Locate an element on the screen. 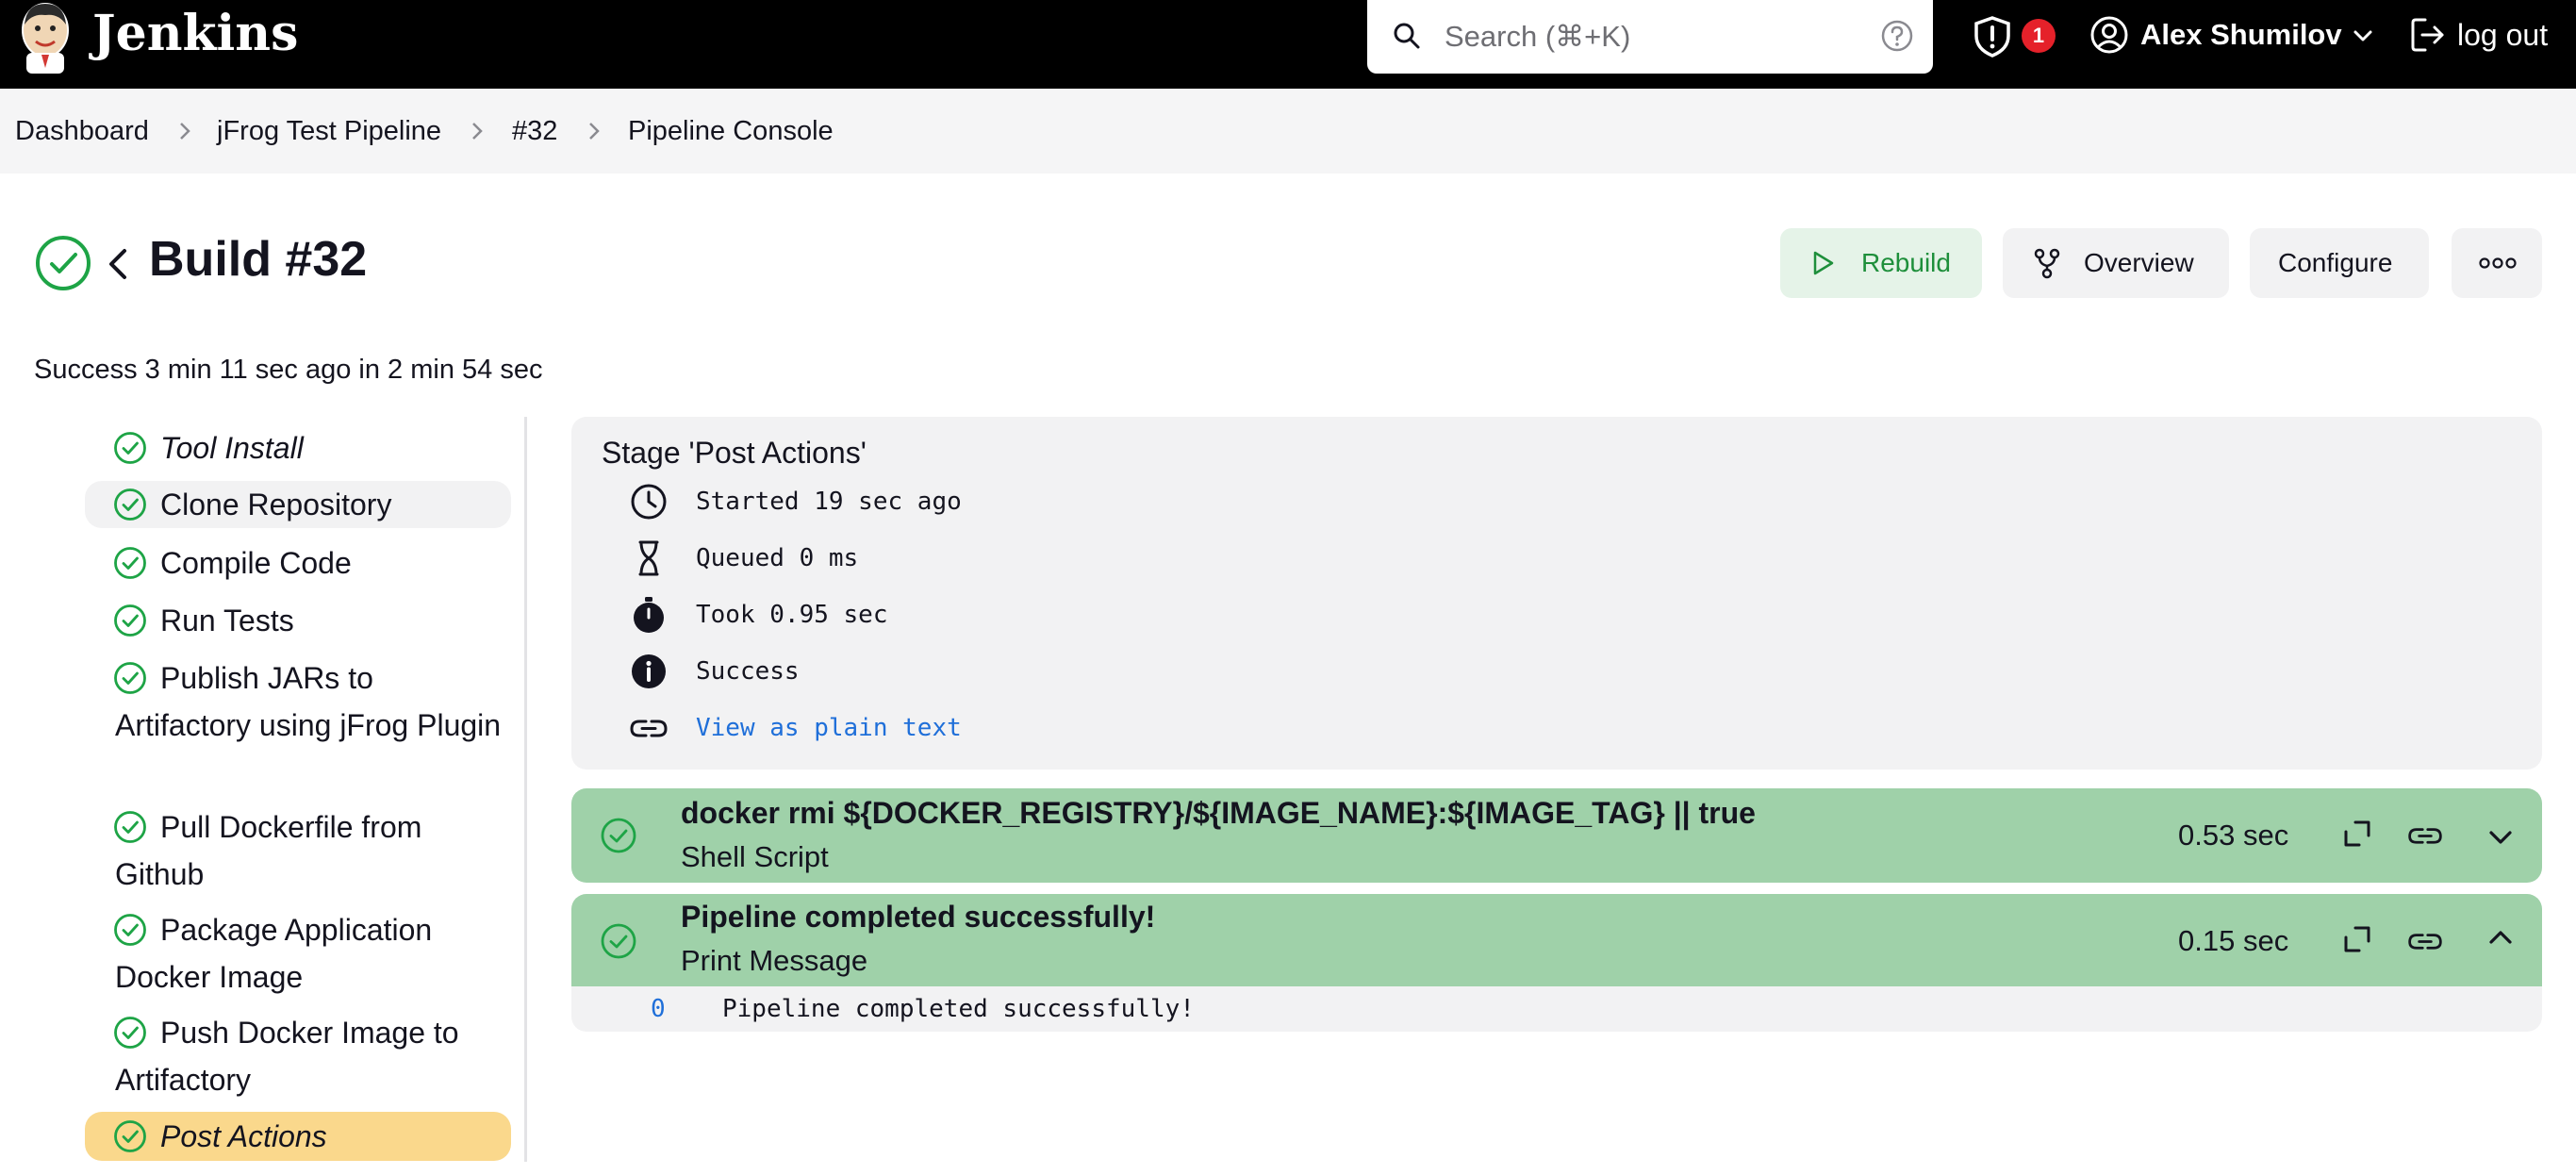 The image size is (2576, 1175). took-text: Took 0.95 sec is located at coordinates (792, 615).